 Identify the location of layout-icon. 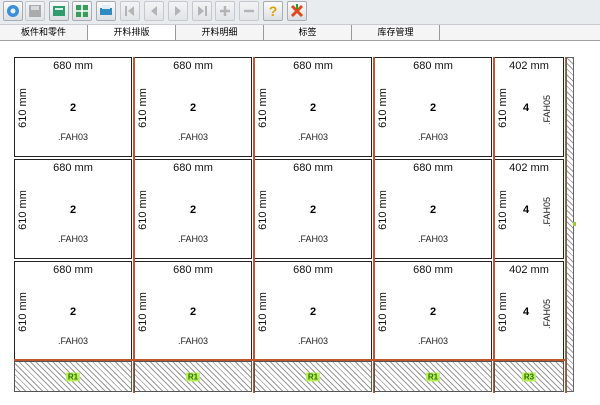
(82, 11).